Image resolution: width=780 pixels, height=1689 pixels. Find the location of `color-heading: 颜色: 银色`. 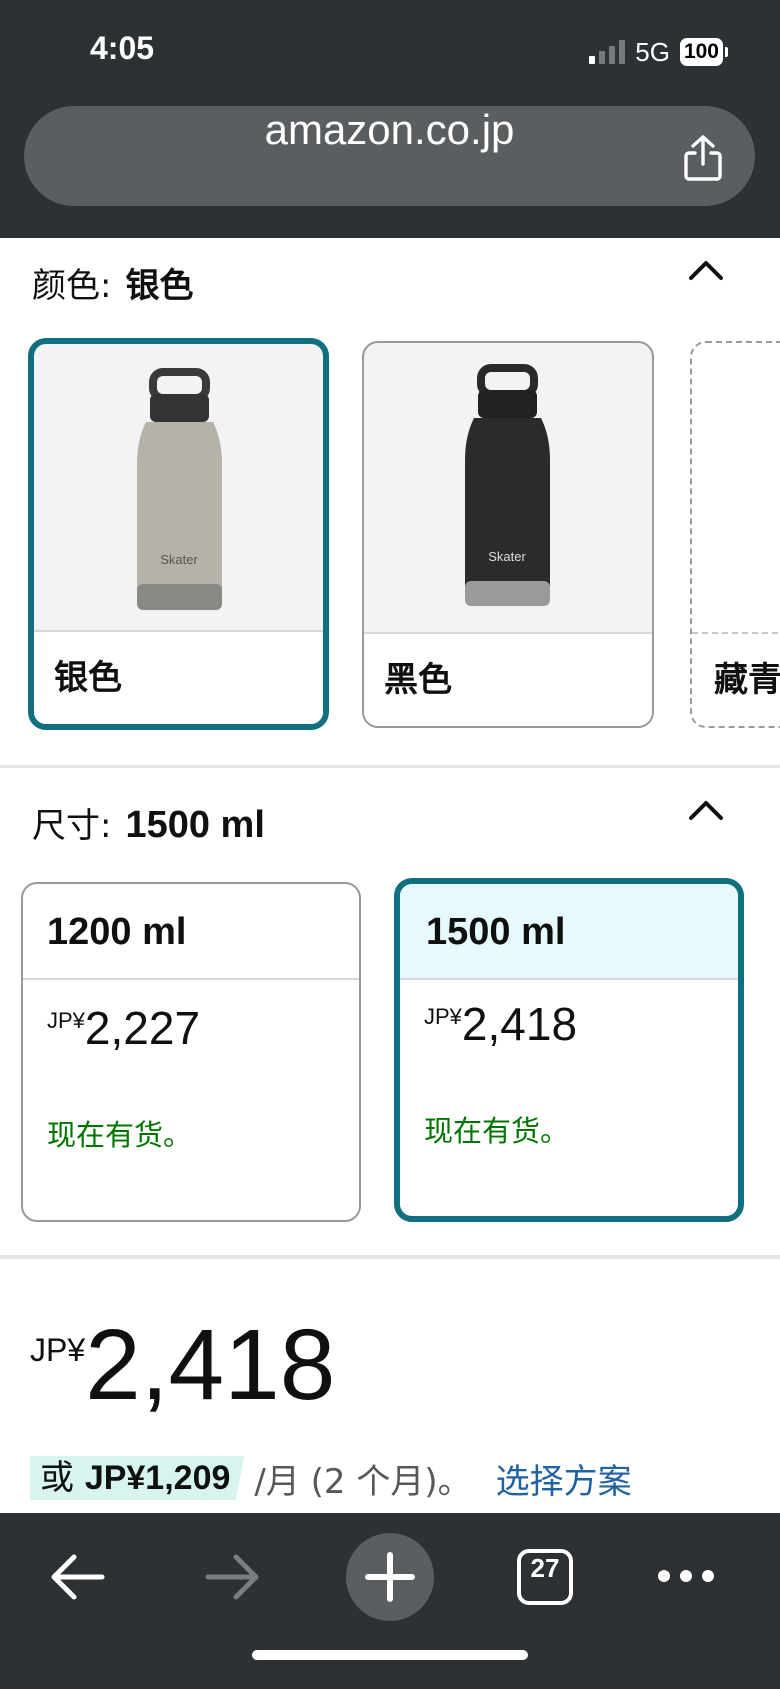

color-heading: 颜色: 银色 is located at coordinates (112, 282).